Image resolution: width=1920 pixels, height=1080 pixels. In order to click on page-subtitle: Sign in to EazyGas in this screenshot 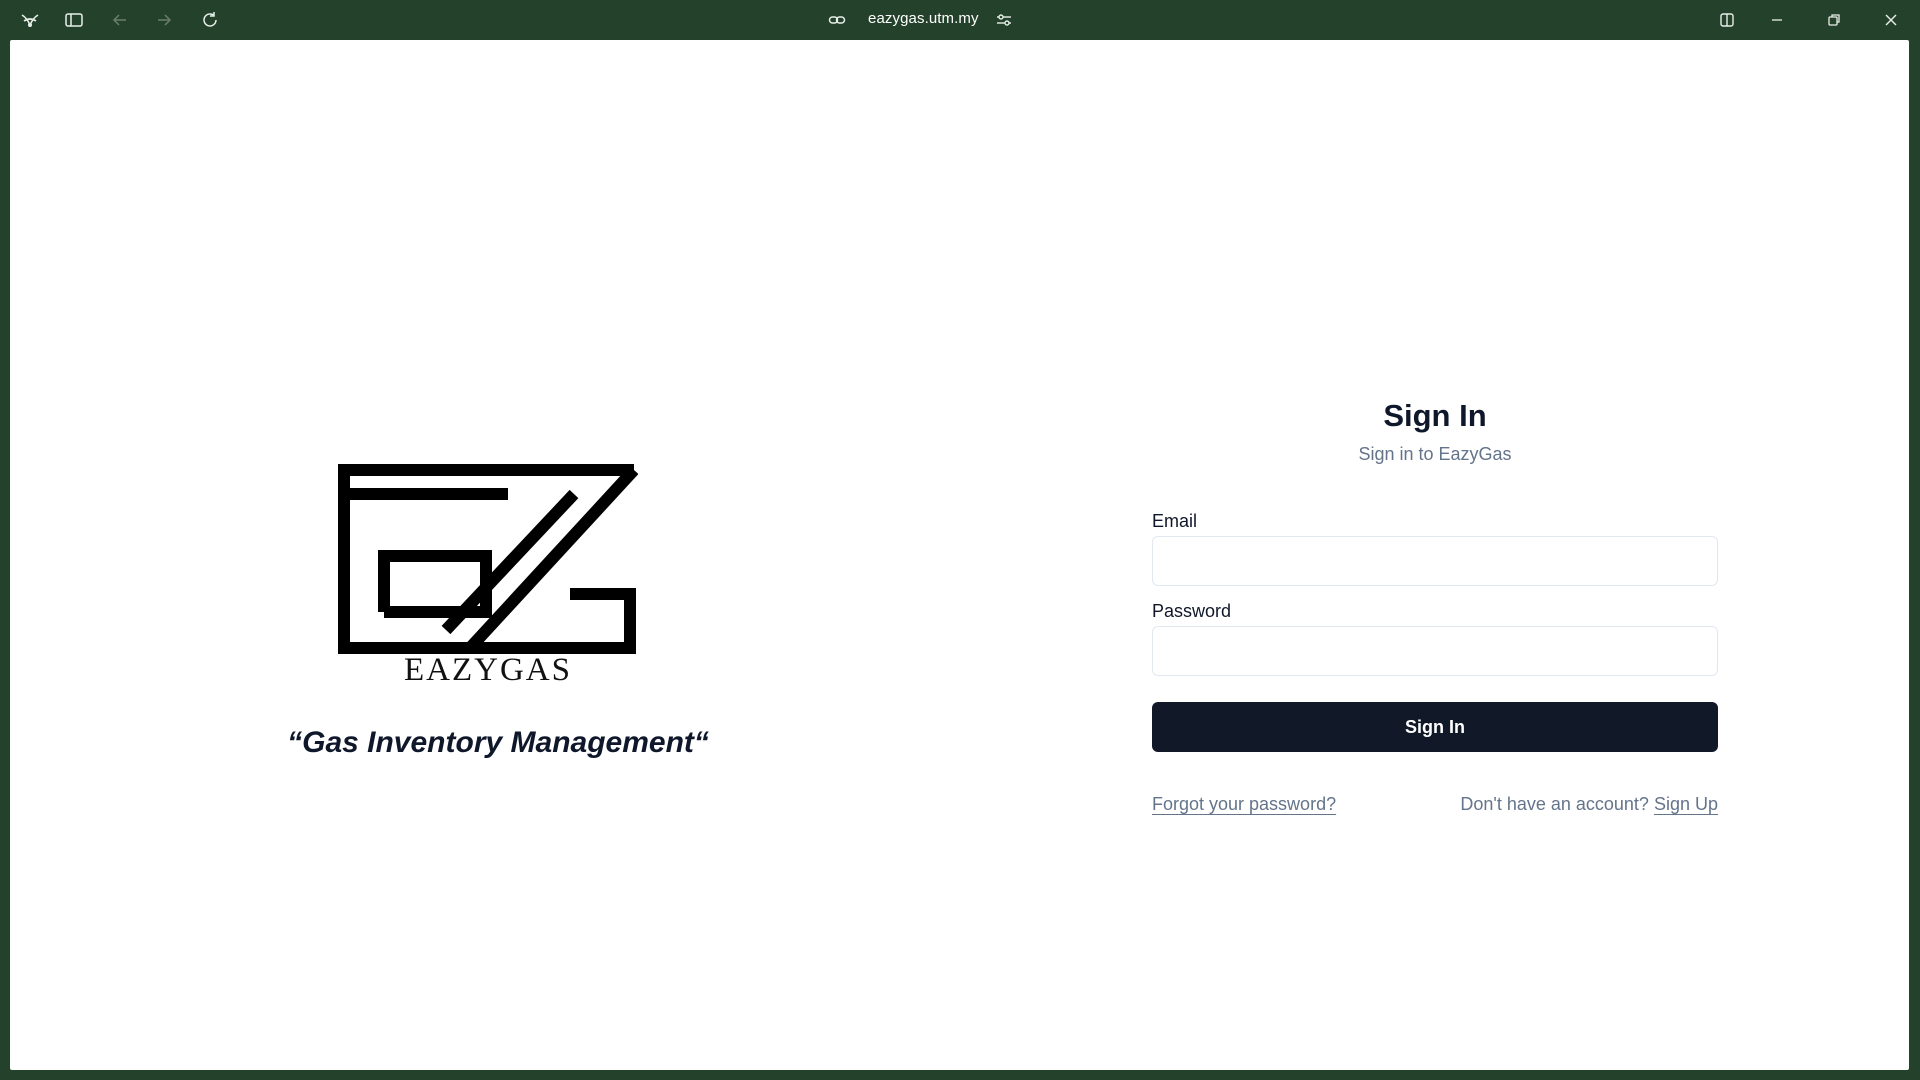, I will do `click(1435, 454)`.